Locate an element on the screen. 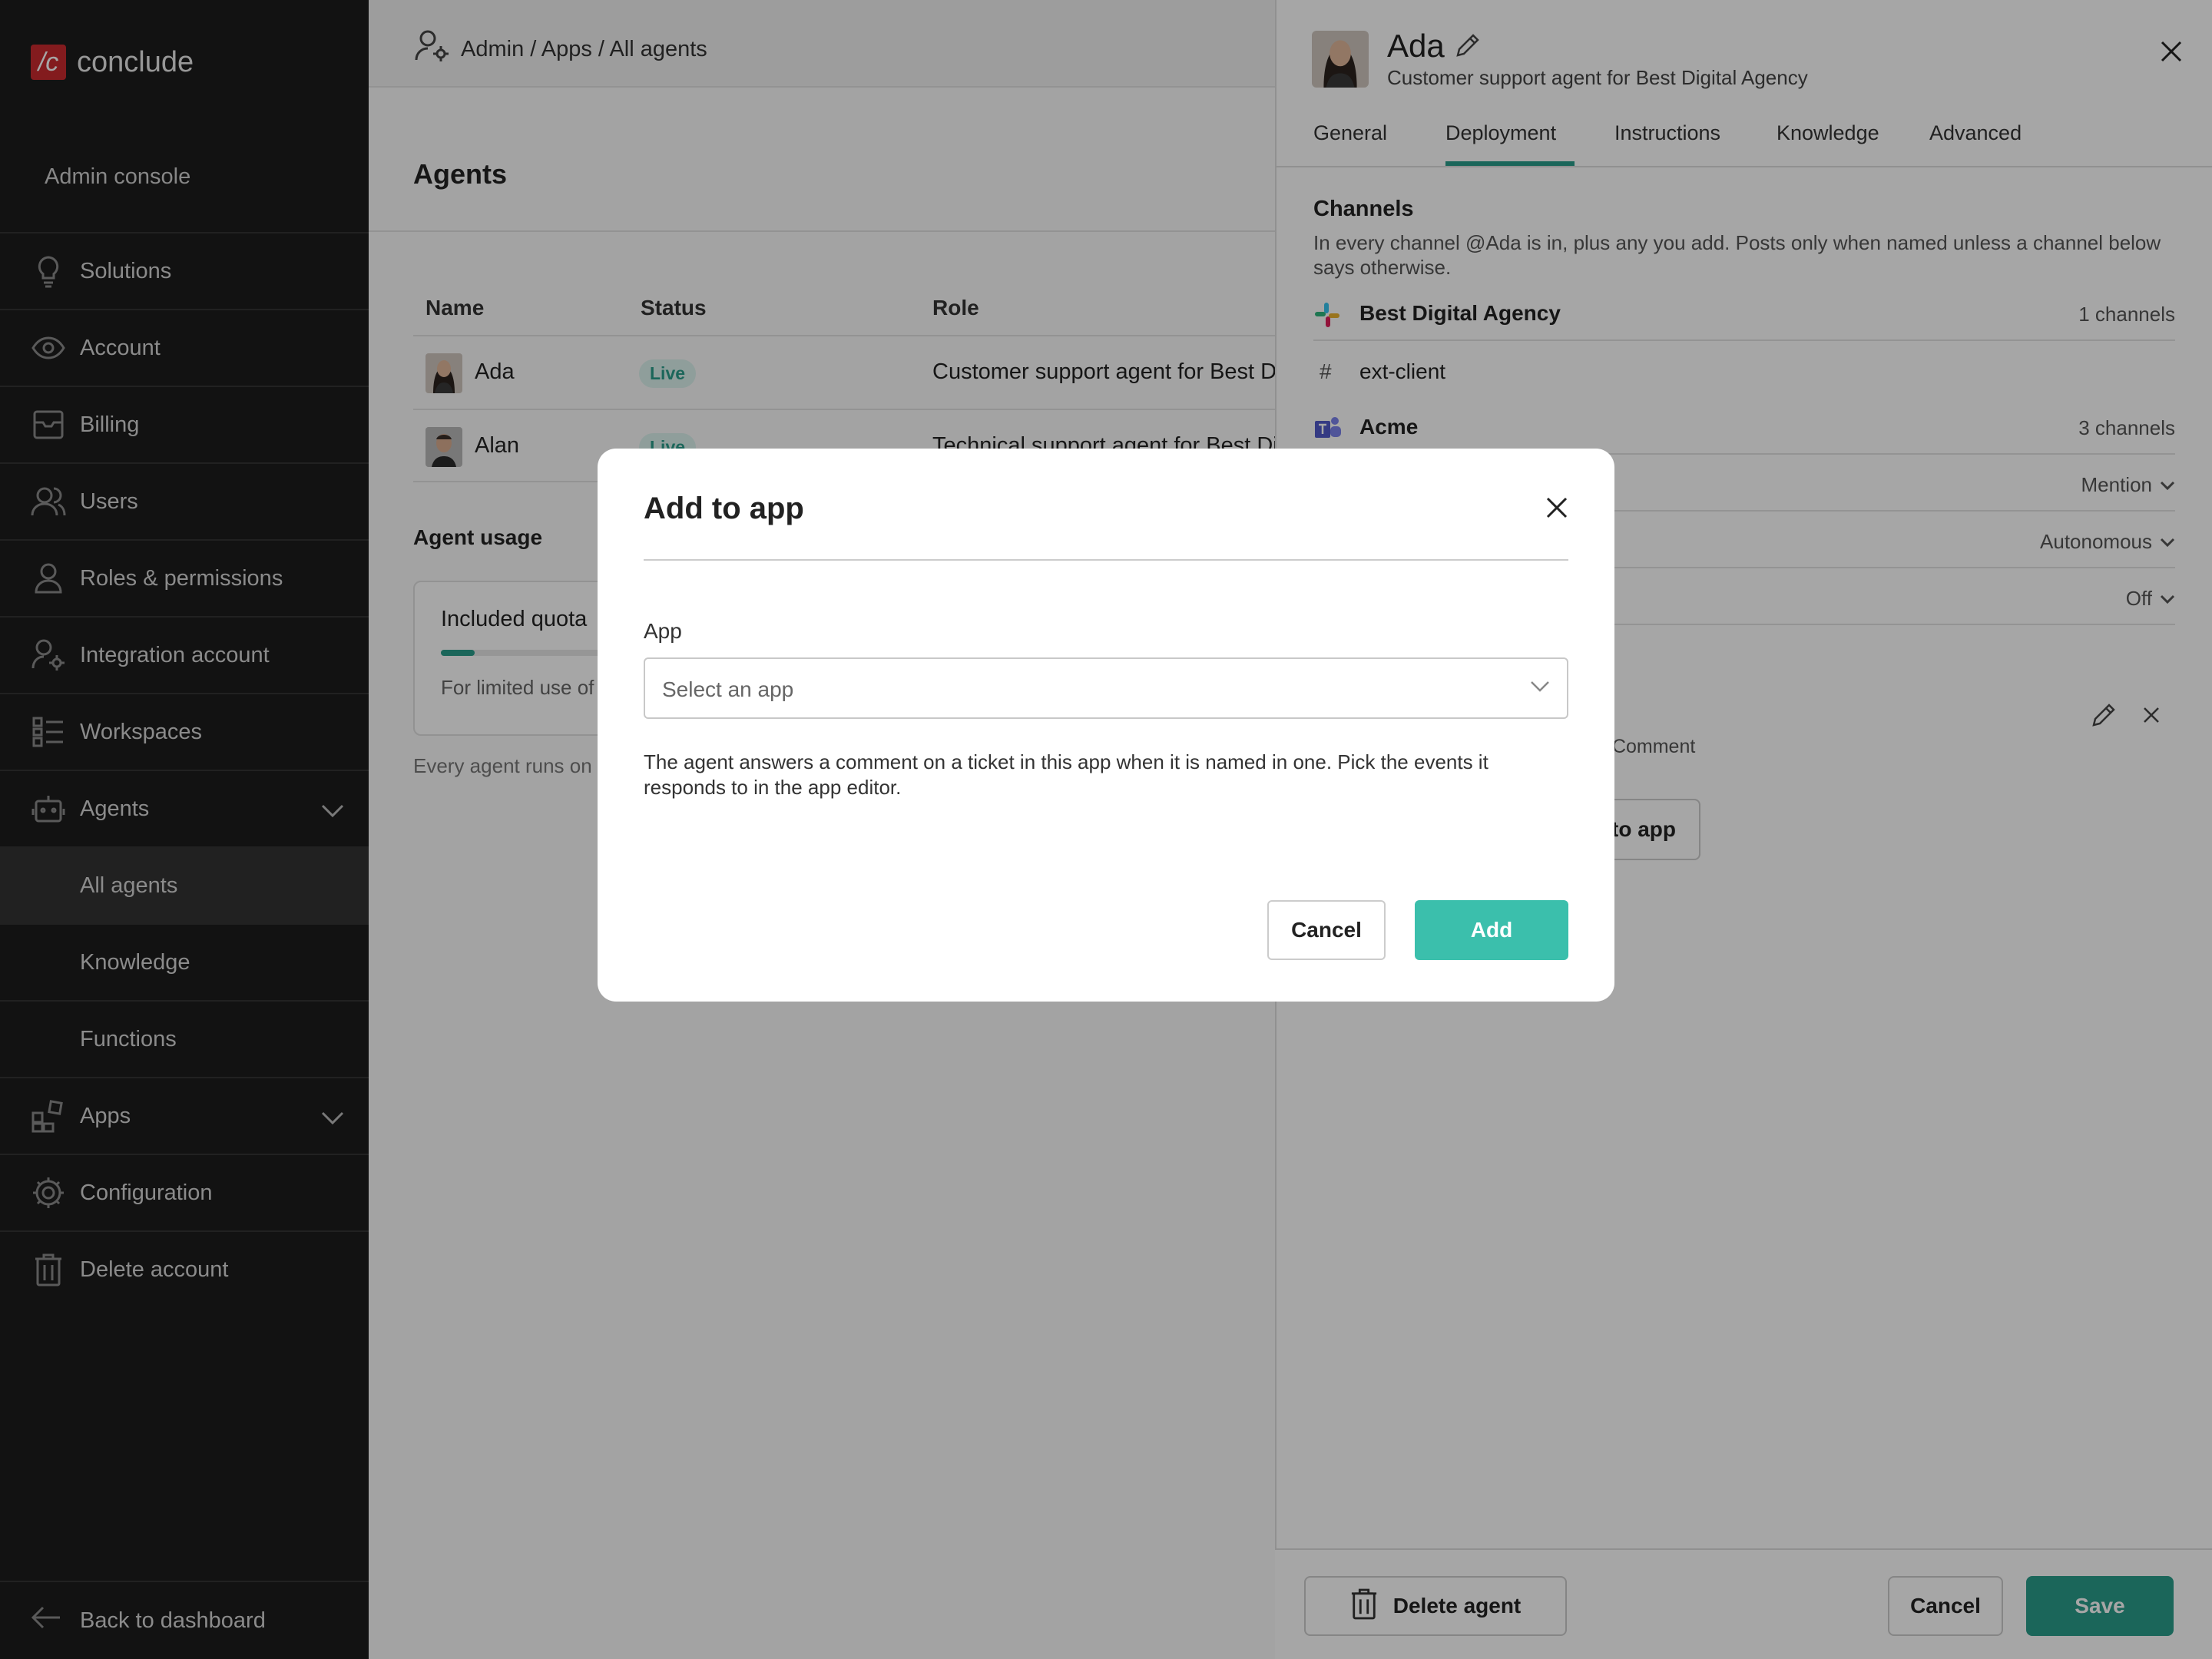 The height and width of the screenshot is (1659, 2212). dialog-title: Add to app is located at coordinates (724, 509).